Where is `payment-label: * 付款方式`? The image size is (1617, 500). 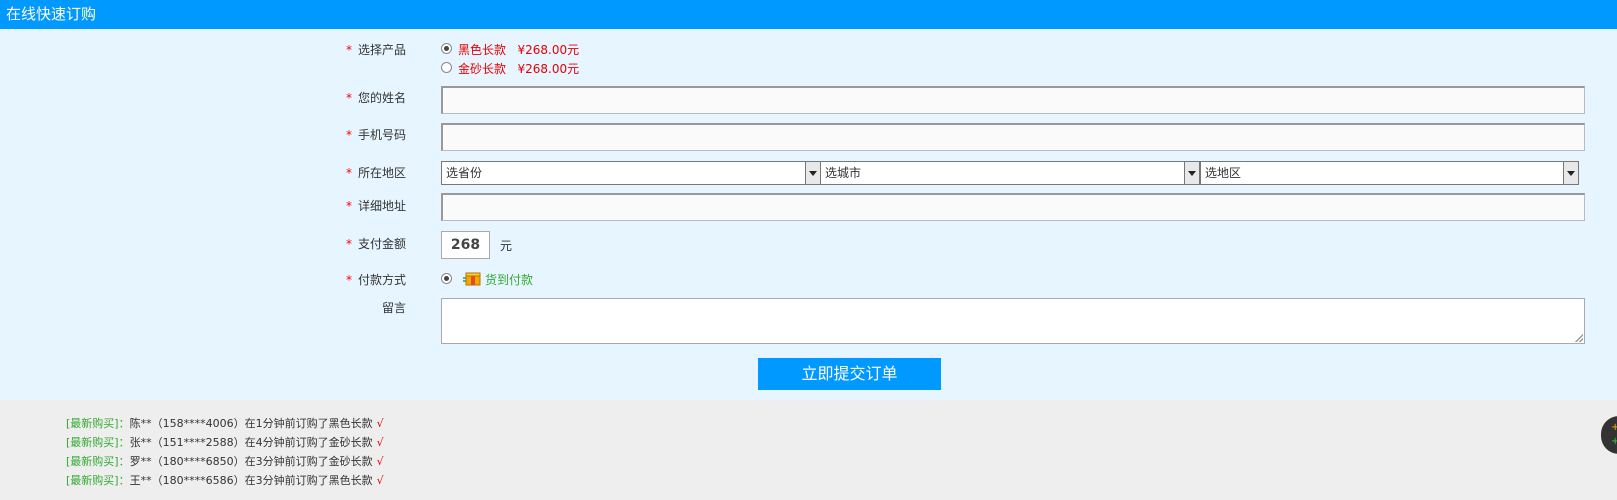
payment-label: * 付款方式 is located at coordinates (375, 280).